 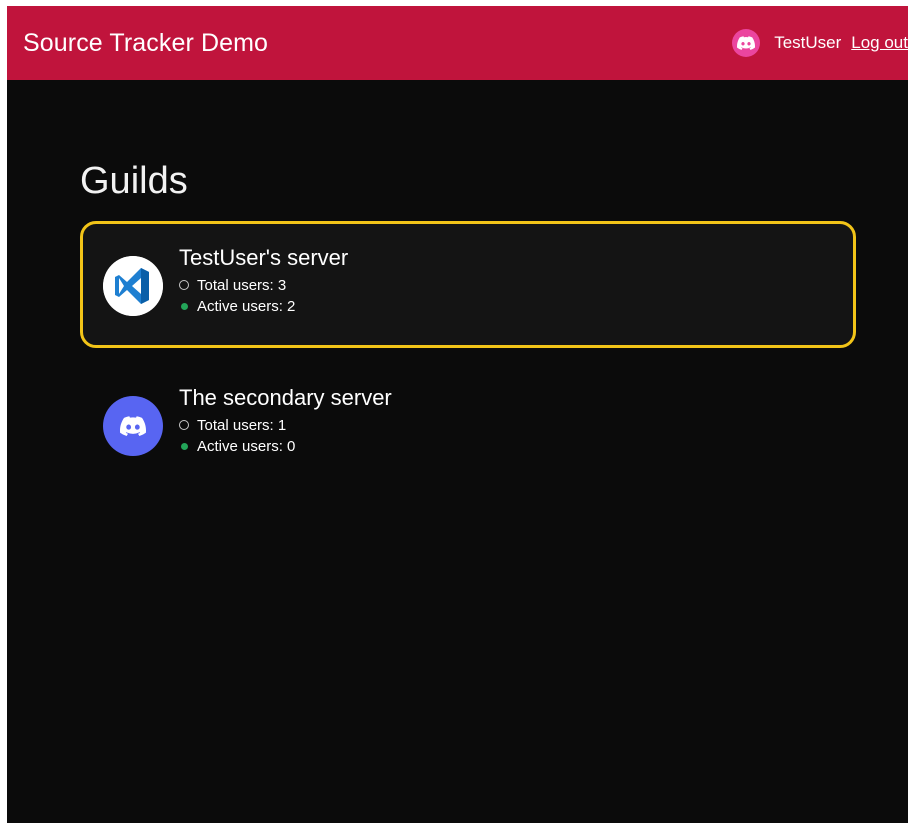 What do you see at coordinates (264, 257) in the screenshot?
I see `guild-name: TestUser's server` at bounding box center [264, 257].